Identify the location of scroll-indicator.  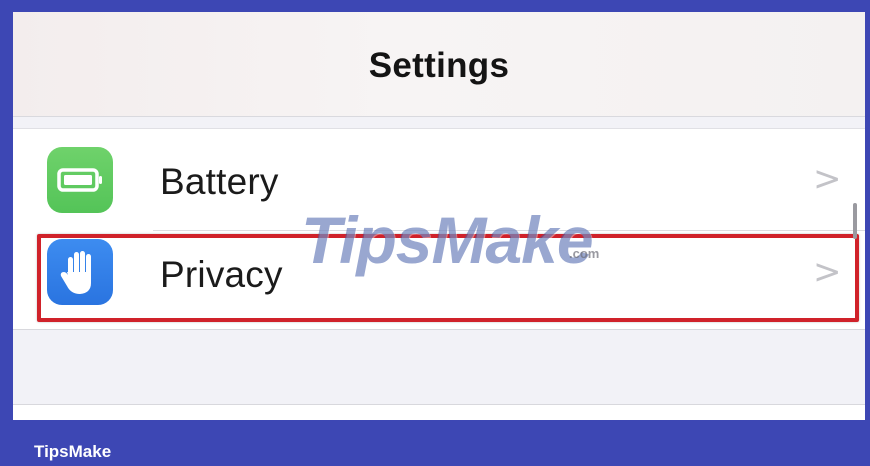
(855, 221).